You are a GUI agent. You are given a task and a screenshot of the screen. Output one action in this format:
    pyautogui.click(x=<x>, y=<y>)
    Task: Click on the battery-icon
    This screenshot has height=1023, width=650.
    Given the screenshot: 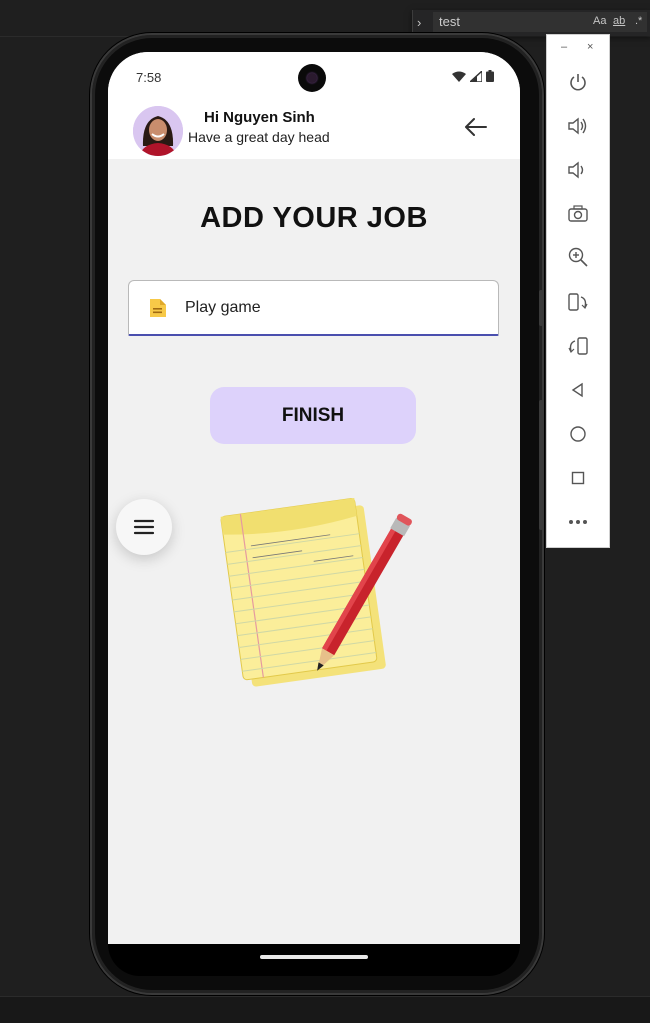 What is the action you would take?
    pyautogui.click(x=490, y=76)
    